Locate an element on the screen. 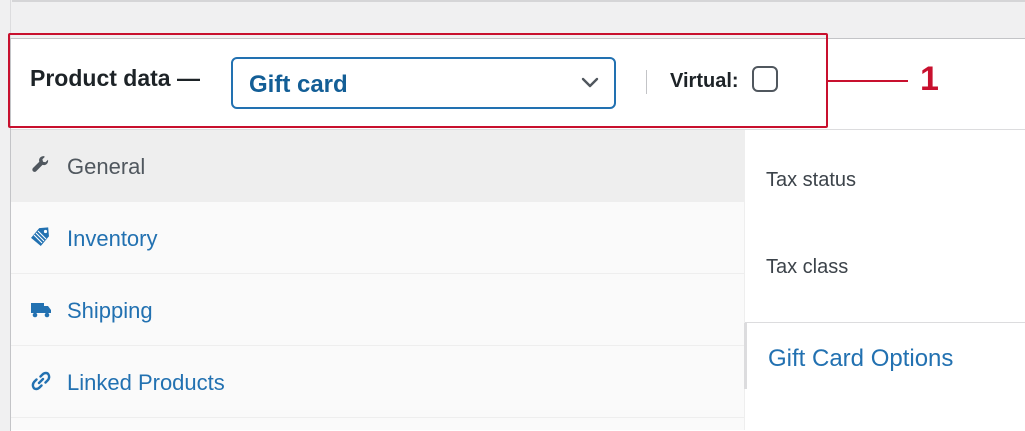 This screenshot has width=1025, height=431. link-icon is located at coordinates (41, 381).